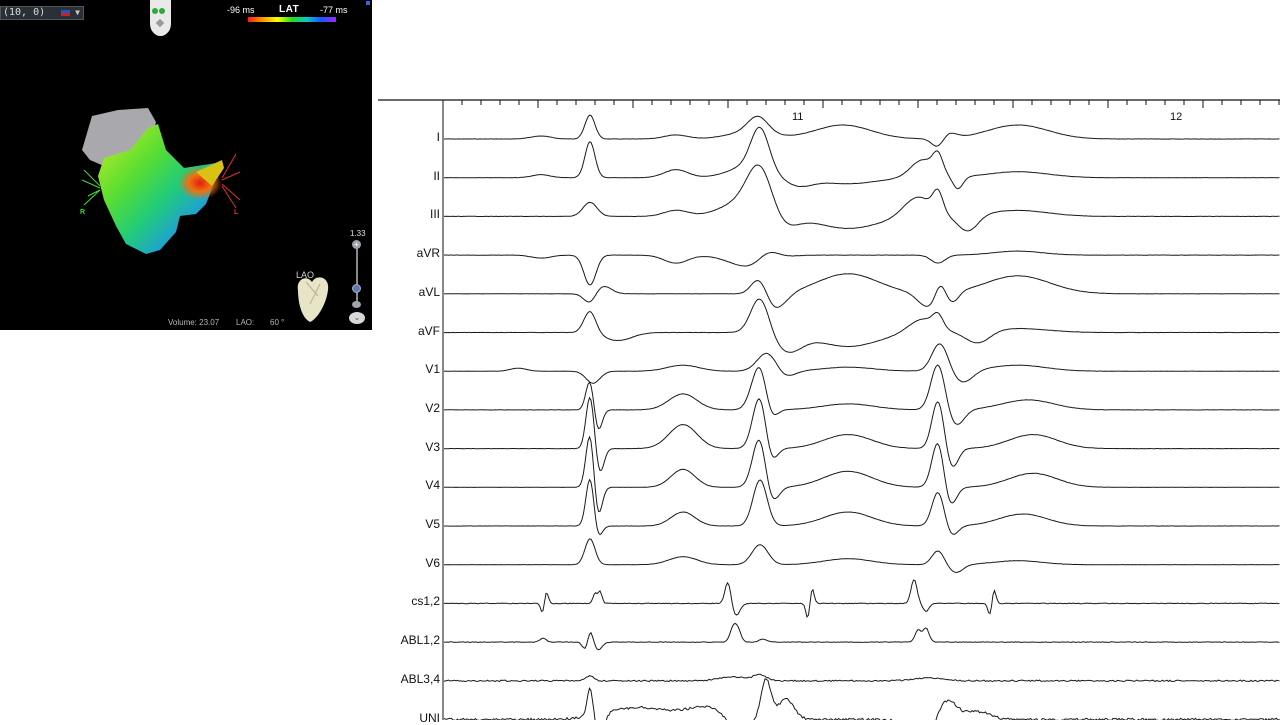 The height and width of the screenshot is (725, 1280). I want to click on ecg-trace-v5, so click(861, 507).